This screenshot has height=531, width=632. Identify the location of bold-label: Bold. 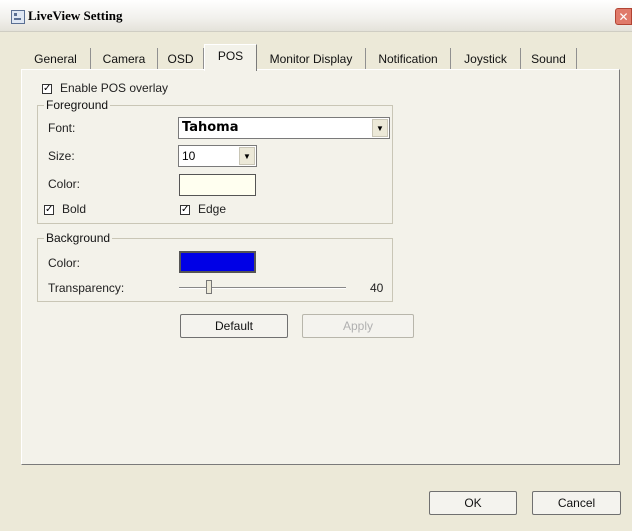
(74, 209).